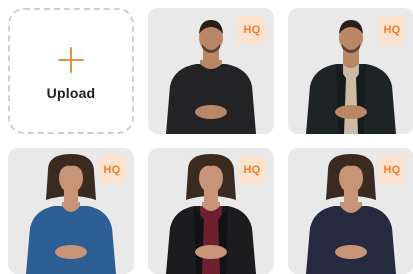  What do you see at coordinates (211, 211) in the screenshot?
I see `avatar-card-4: HQ` at bounding box center [211, 211].